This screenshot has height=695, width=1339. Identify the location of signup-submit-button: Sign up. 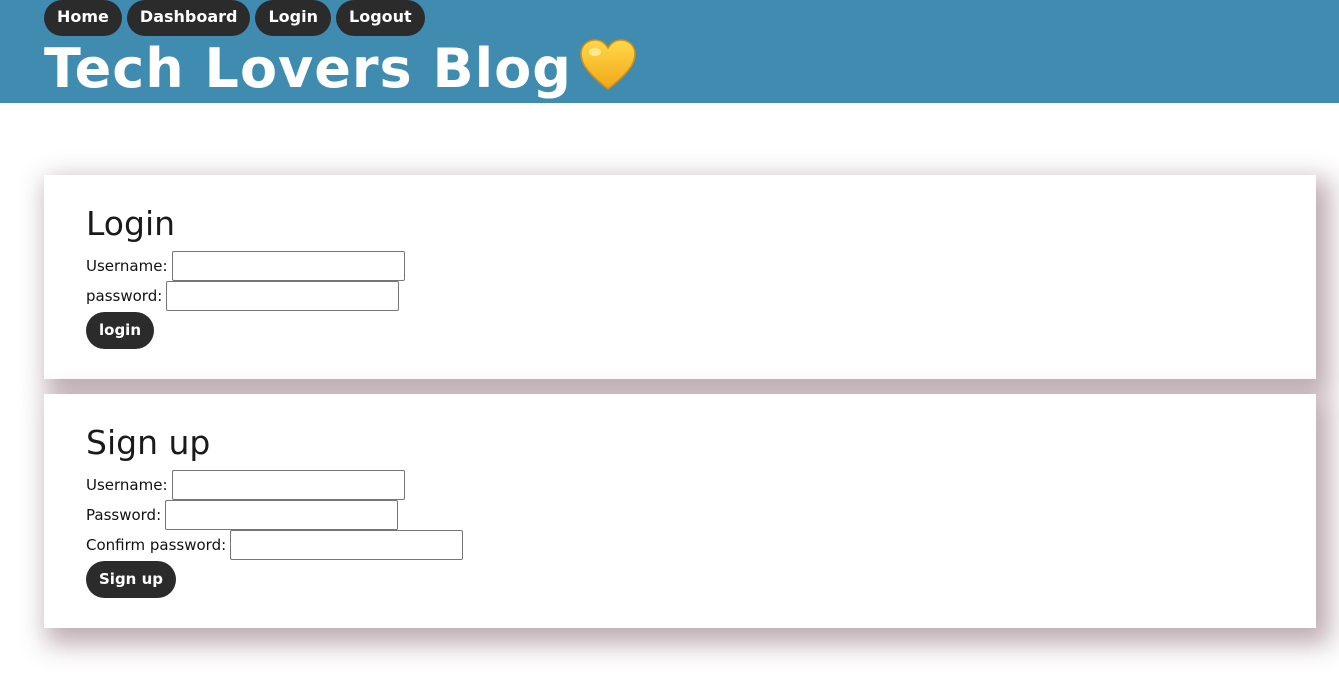
(131, 579).